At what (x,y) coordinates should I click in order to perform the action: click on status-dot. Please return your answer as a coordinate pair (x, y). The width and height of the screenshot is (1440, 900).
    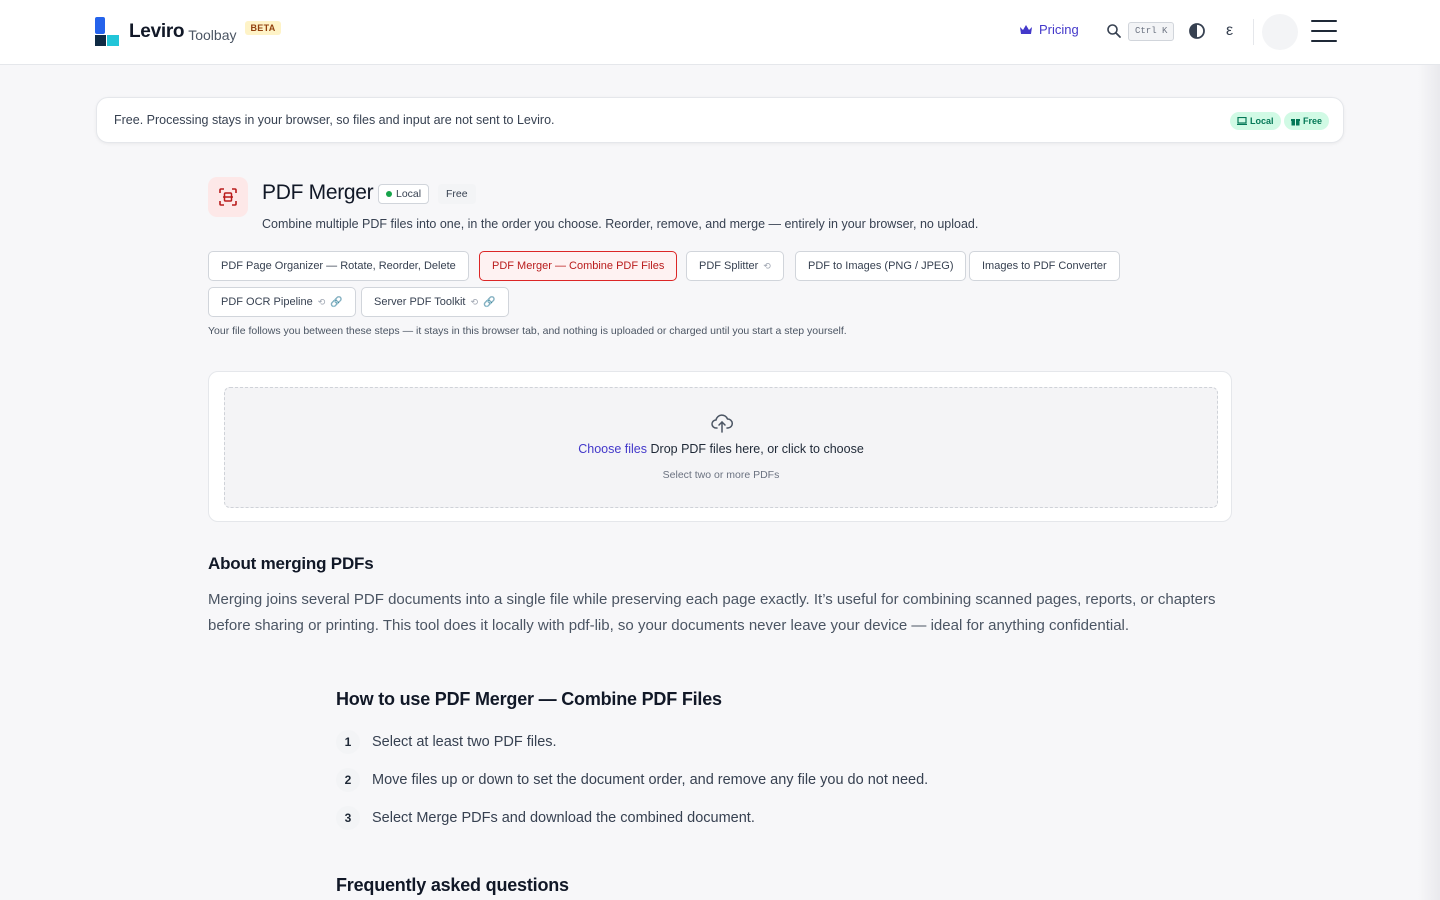
    Looking at the image, I should click on (389, 194).